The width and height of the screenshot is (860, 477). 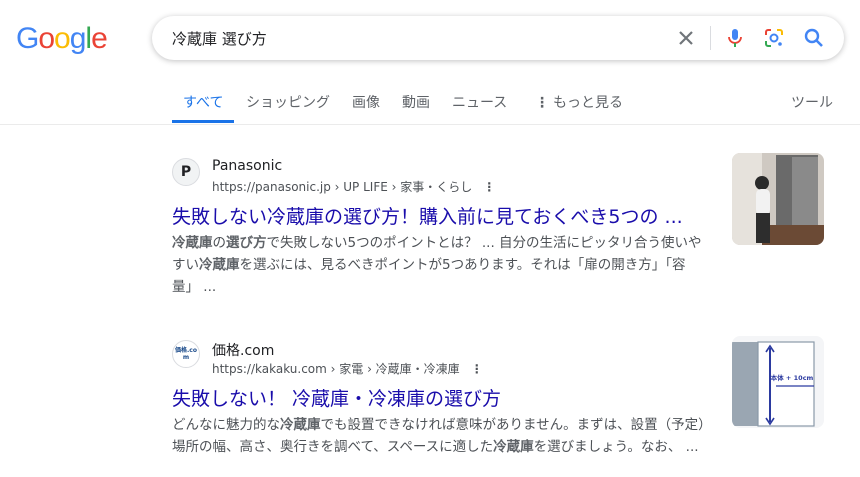 I want to click on search-tabs: すべて ショッピング 画像 動画 ニュース ⋮ もっと見る ツール, so click(x=430, y=104).